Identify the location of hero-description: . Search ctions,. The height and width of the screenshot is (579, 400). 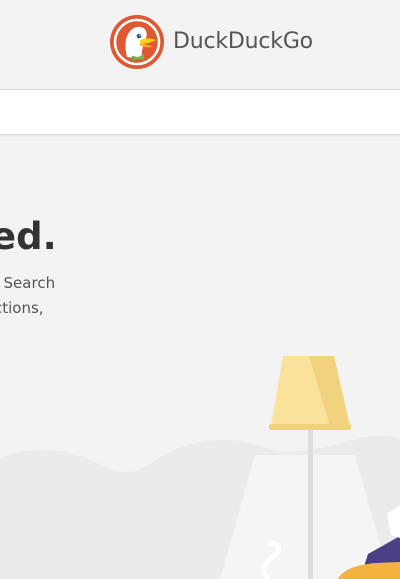
(27, 296).